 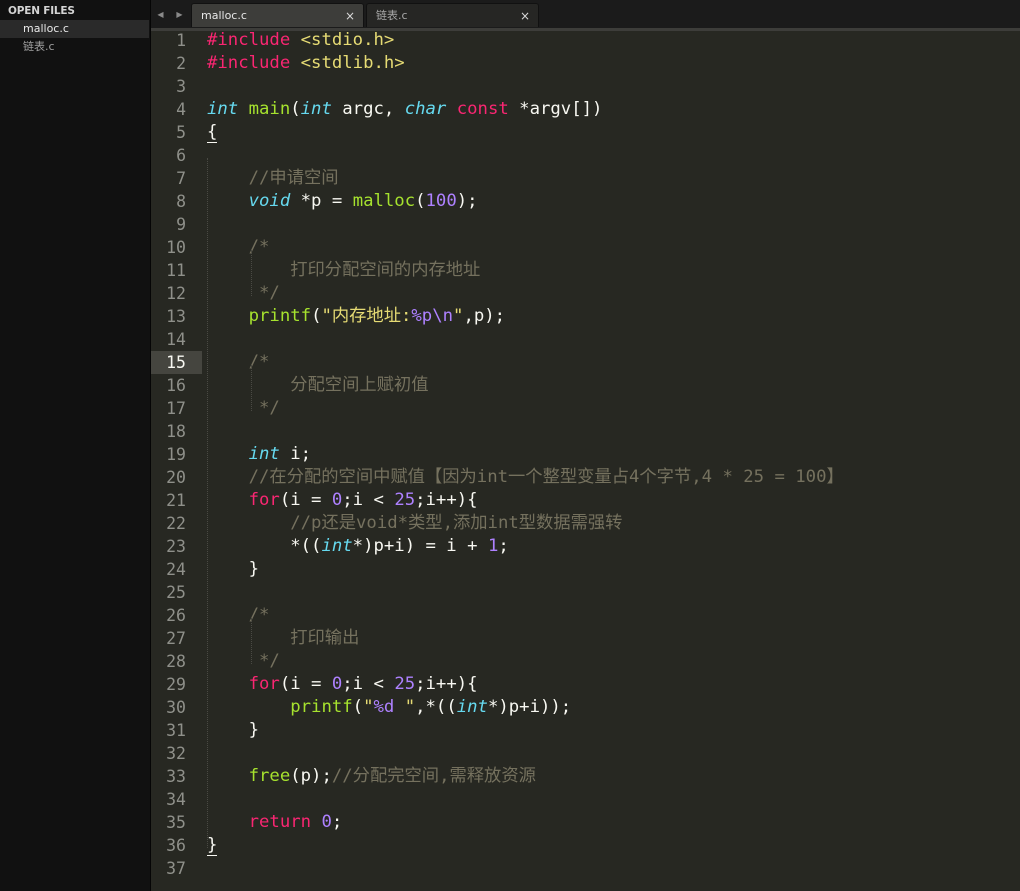 What do you see at coordinates (176, 753) in the screenshot?
I see `line-number: 32` at bounding box center [176, 753].